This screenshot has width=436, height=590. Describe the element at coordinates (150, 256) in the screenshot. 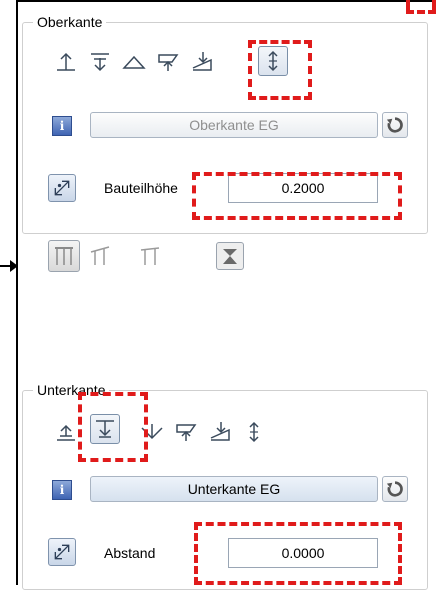

I see `profile-table-icon` at that location.